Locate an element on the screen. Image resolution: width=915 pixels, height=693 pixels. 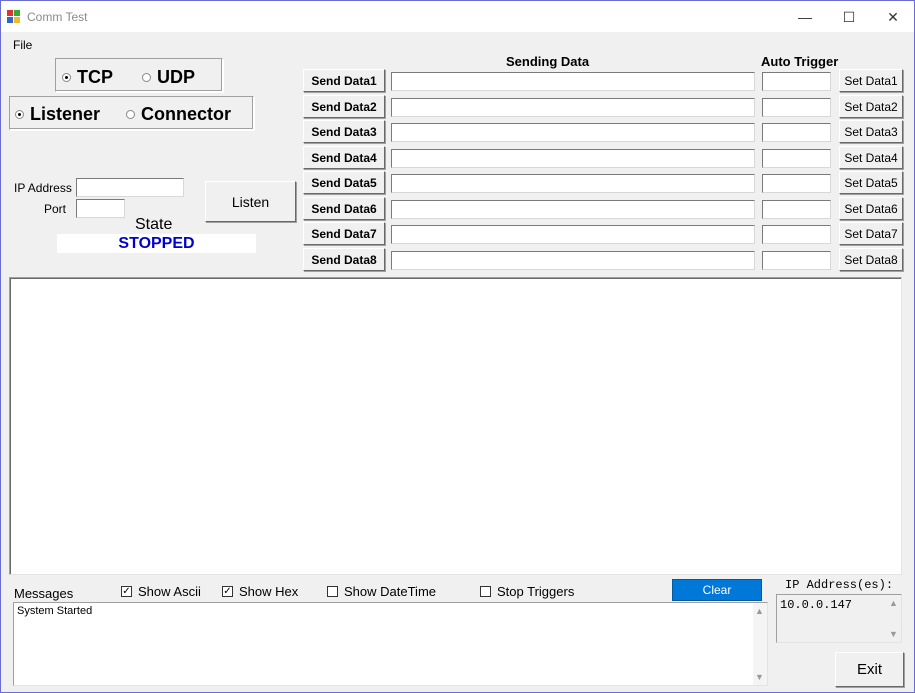
scroll-up-icon: ▲ is located at coordinates (759, 611).